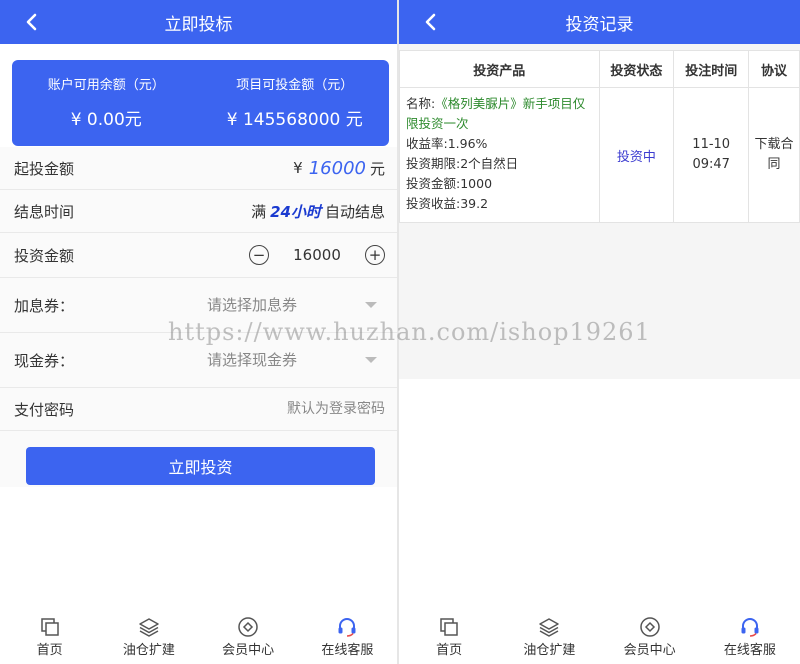 The height and width of the screenshot is (664, 800). I want to click on page-title: 立即投标, so click(198, 24).